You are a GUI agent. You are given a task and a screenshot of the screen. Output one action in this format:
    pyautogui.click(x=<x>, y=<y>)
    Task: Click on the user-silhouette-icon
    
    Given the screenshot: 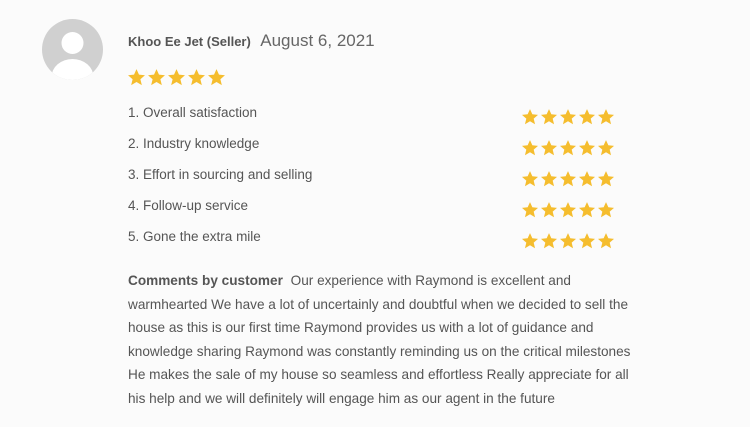 What is the action you would take?
    pyautogui.click(x=72, y=56)
    